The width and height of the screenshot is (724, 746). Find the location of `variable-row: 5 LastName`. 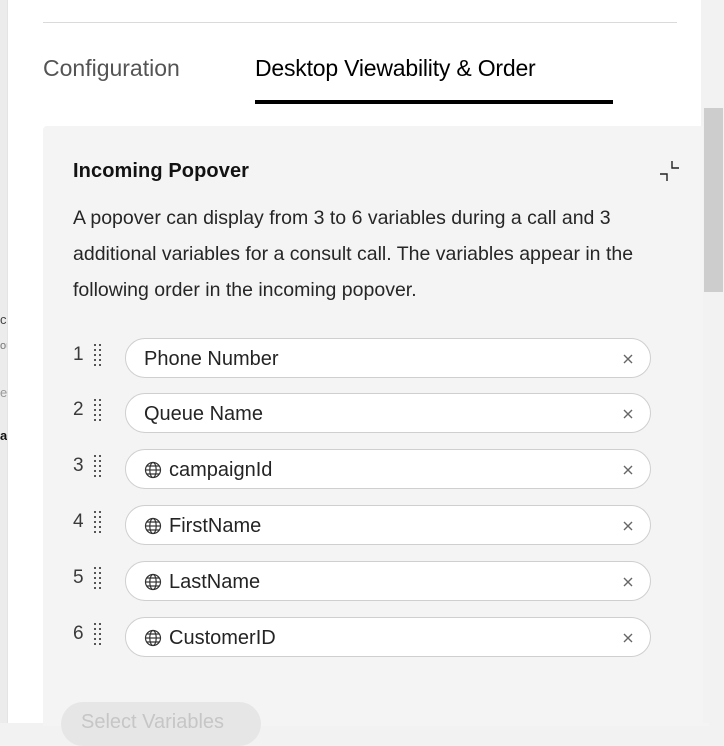

variable-row: 5 LastName is located at coordinates (363, 581).